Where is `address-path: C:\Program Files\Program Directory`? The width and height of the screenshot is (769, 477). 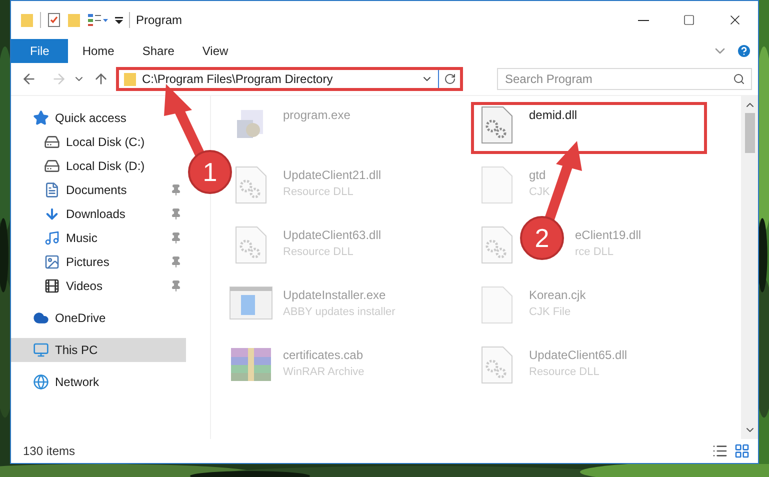
address-path: C:\Program Files\Program Directory is located at coordinates (237, 79).